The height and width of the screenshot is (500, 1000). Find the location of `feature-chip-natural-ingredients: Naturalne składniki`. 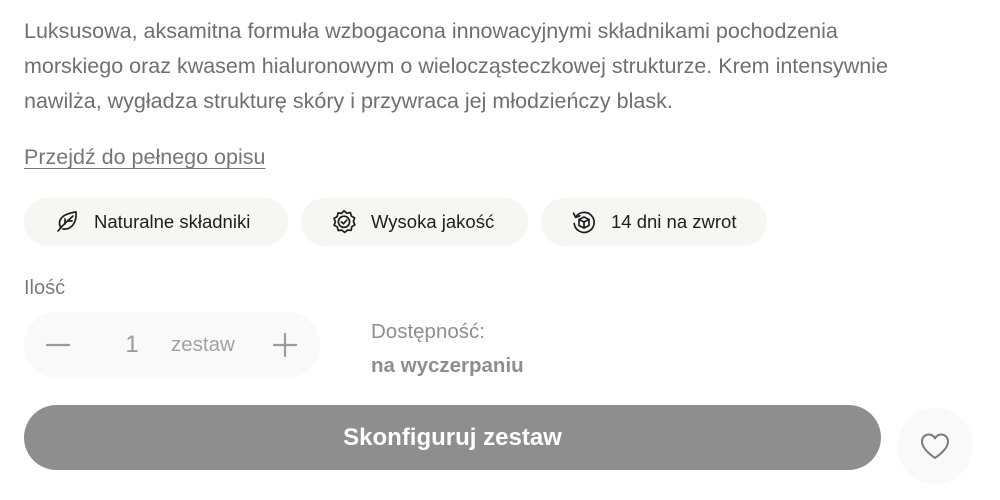

feature-chip-natural-ingredients: Naturalne składniki is located at coordinates (156, 222).